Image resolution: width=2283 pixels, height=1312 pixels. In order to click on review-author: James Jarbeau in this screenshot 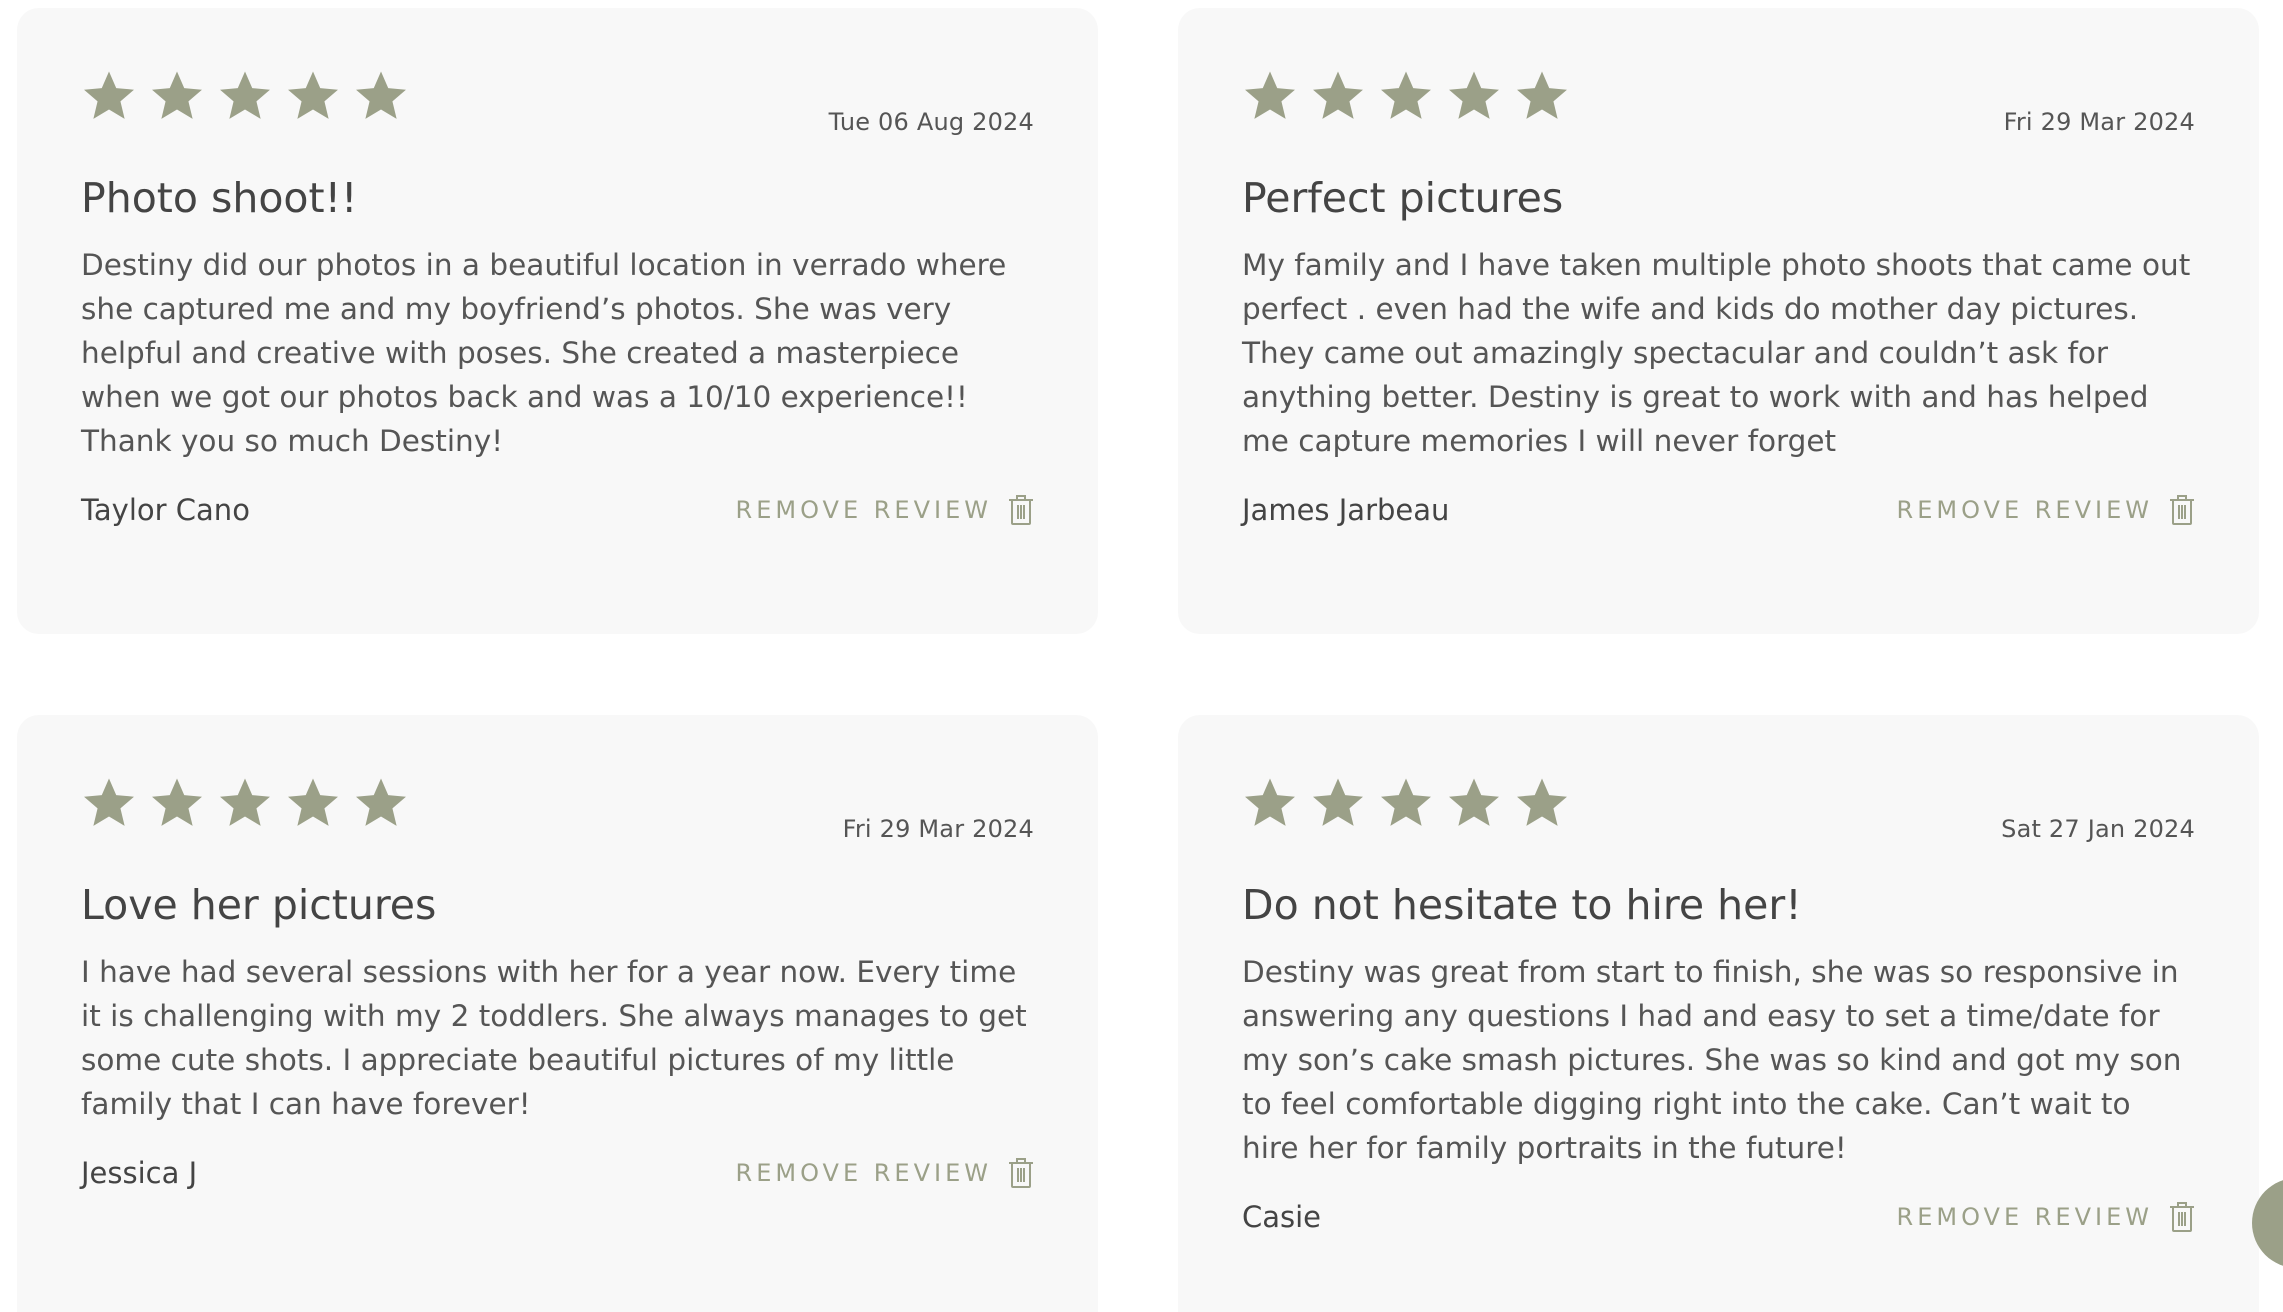, I will do `click(1346, 510)`.